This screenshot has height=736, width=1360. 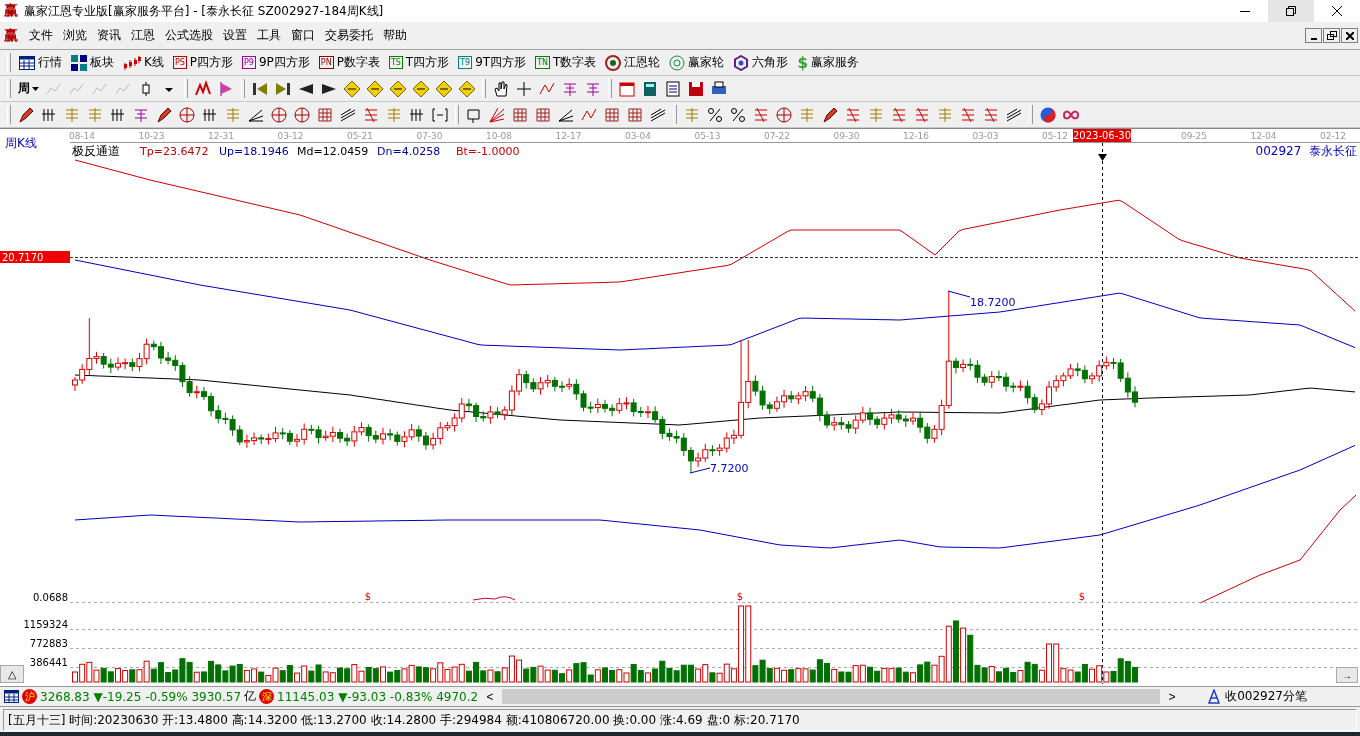 What do you see at coordinates (524, 88) in the screenshot?
I see `crosshair-icon` at bounding box center [524, 88].